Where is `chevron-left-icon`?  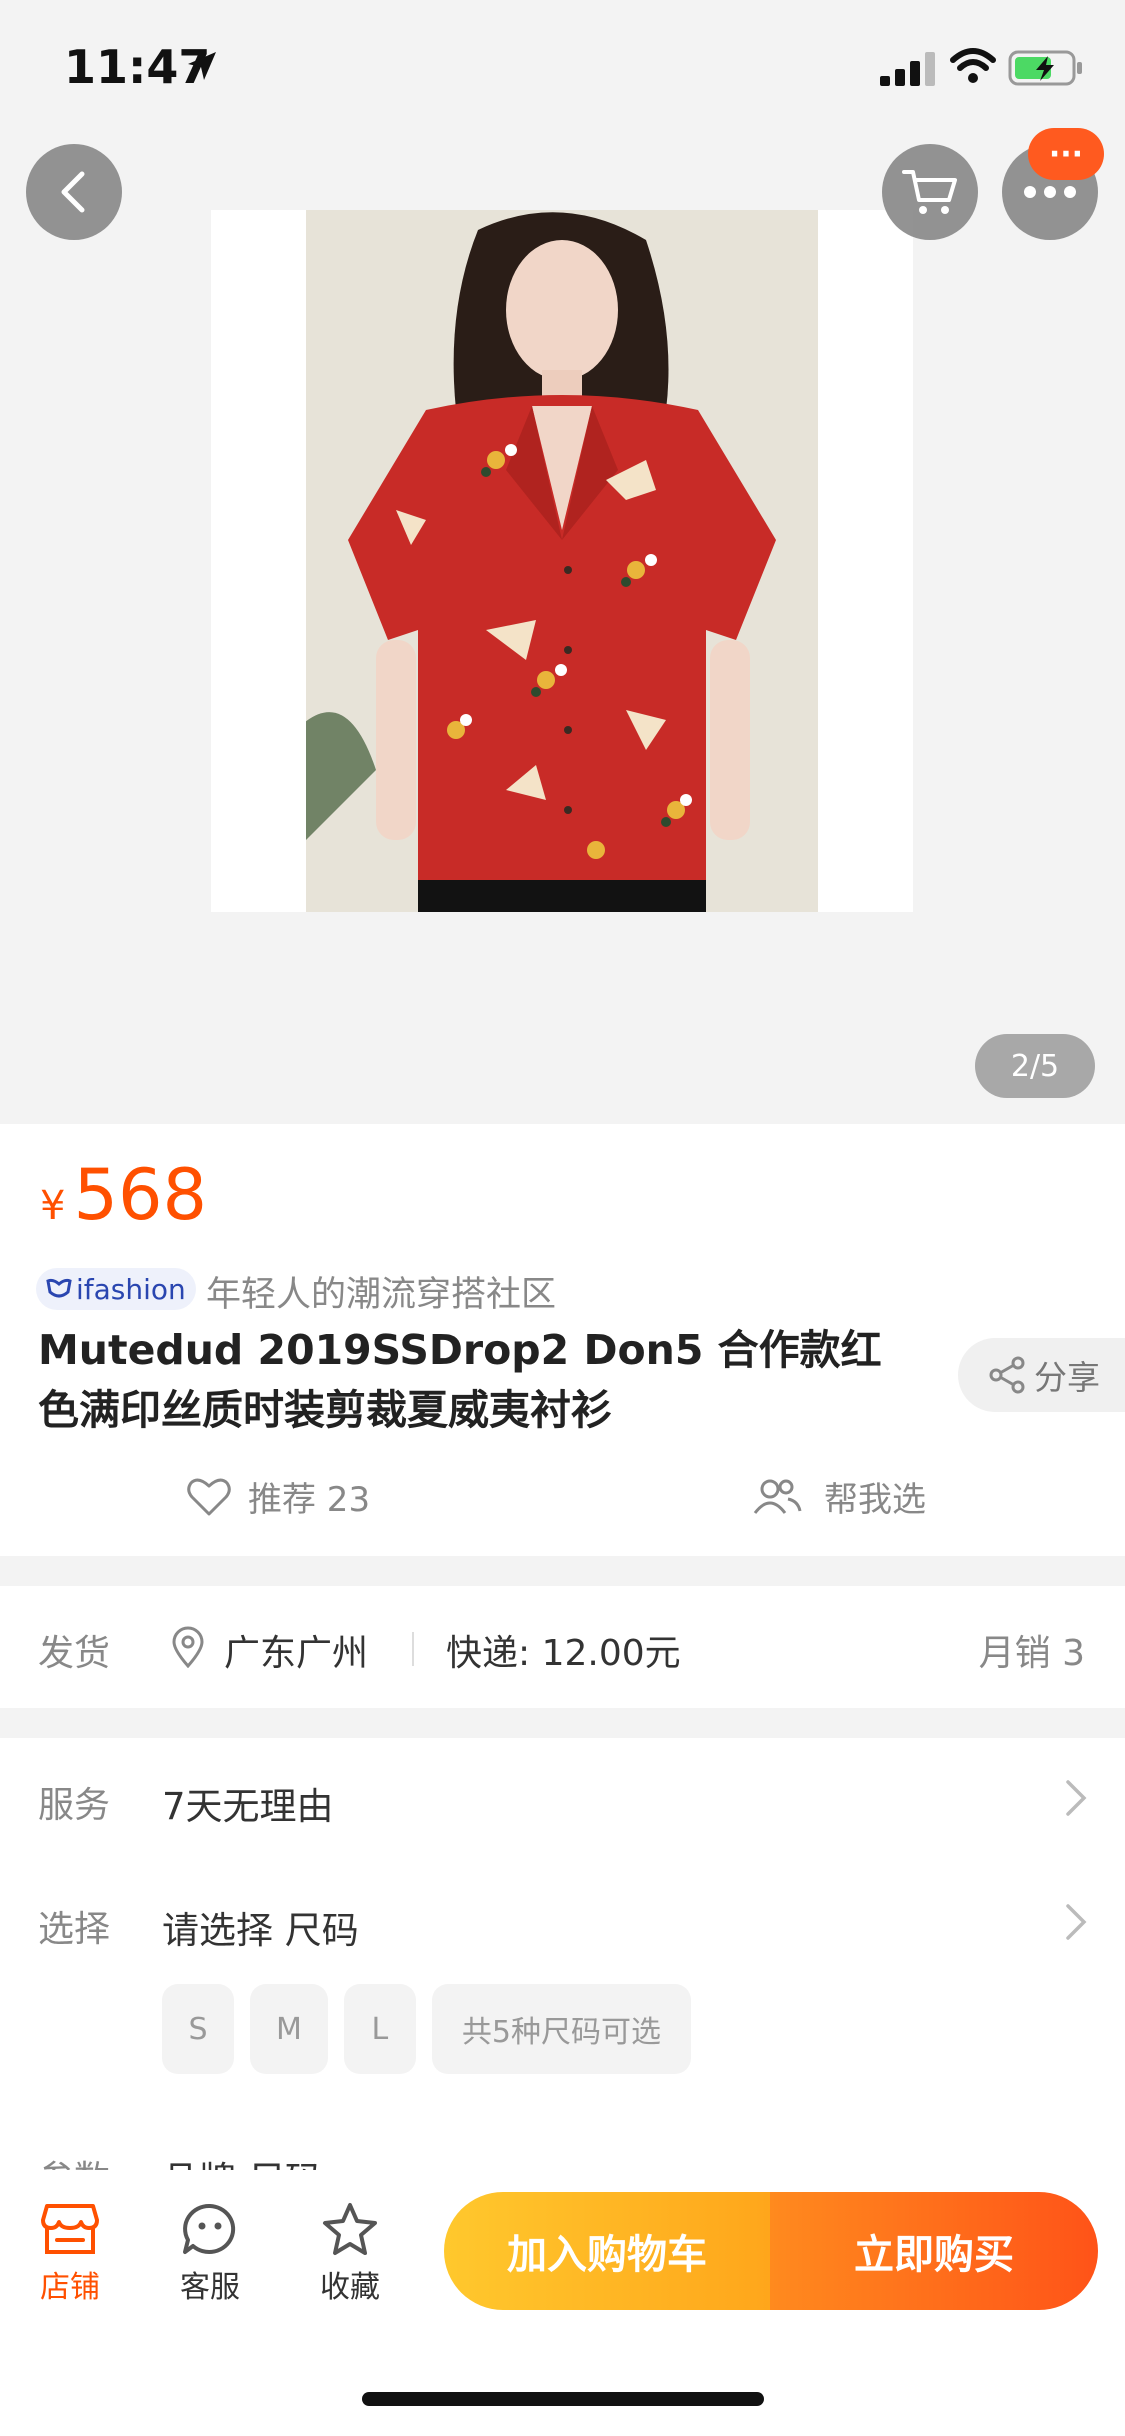
chevron-left-icon is located at coordinates (73, 192).